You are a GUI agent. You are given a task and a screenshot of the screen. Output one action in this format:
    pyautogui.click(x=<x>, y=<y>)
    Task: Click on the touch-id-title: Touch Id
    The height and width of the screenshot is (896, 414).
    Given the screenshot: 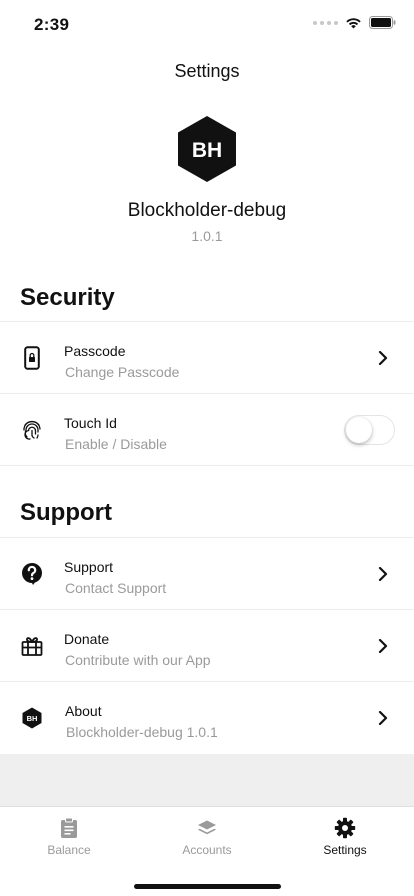 What is the action you would take?
    pyautogui.click(x=90, y=423)
    